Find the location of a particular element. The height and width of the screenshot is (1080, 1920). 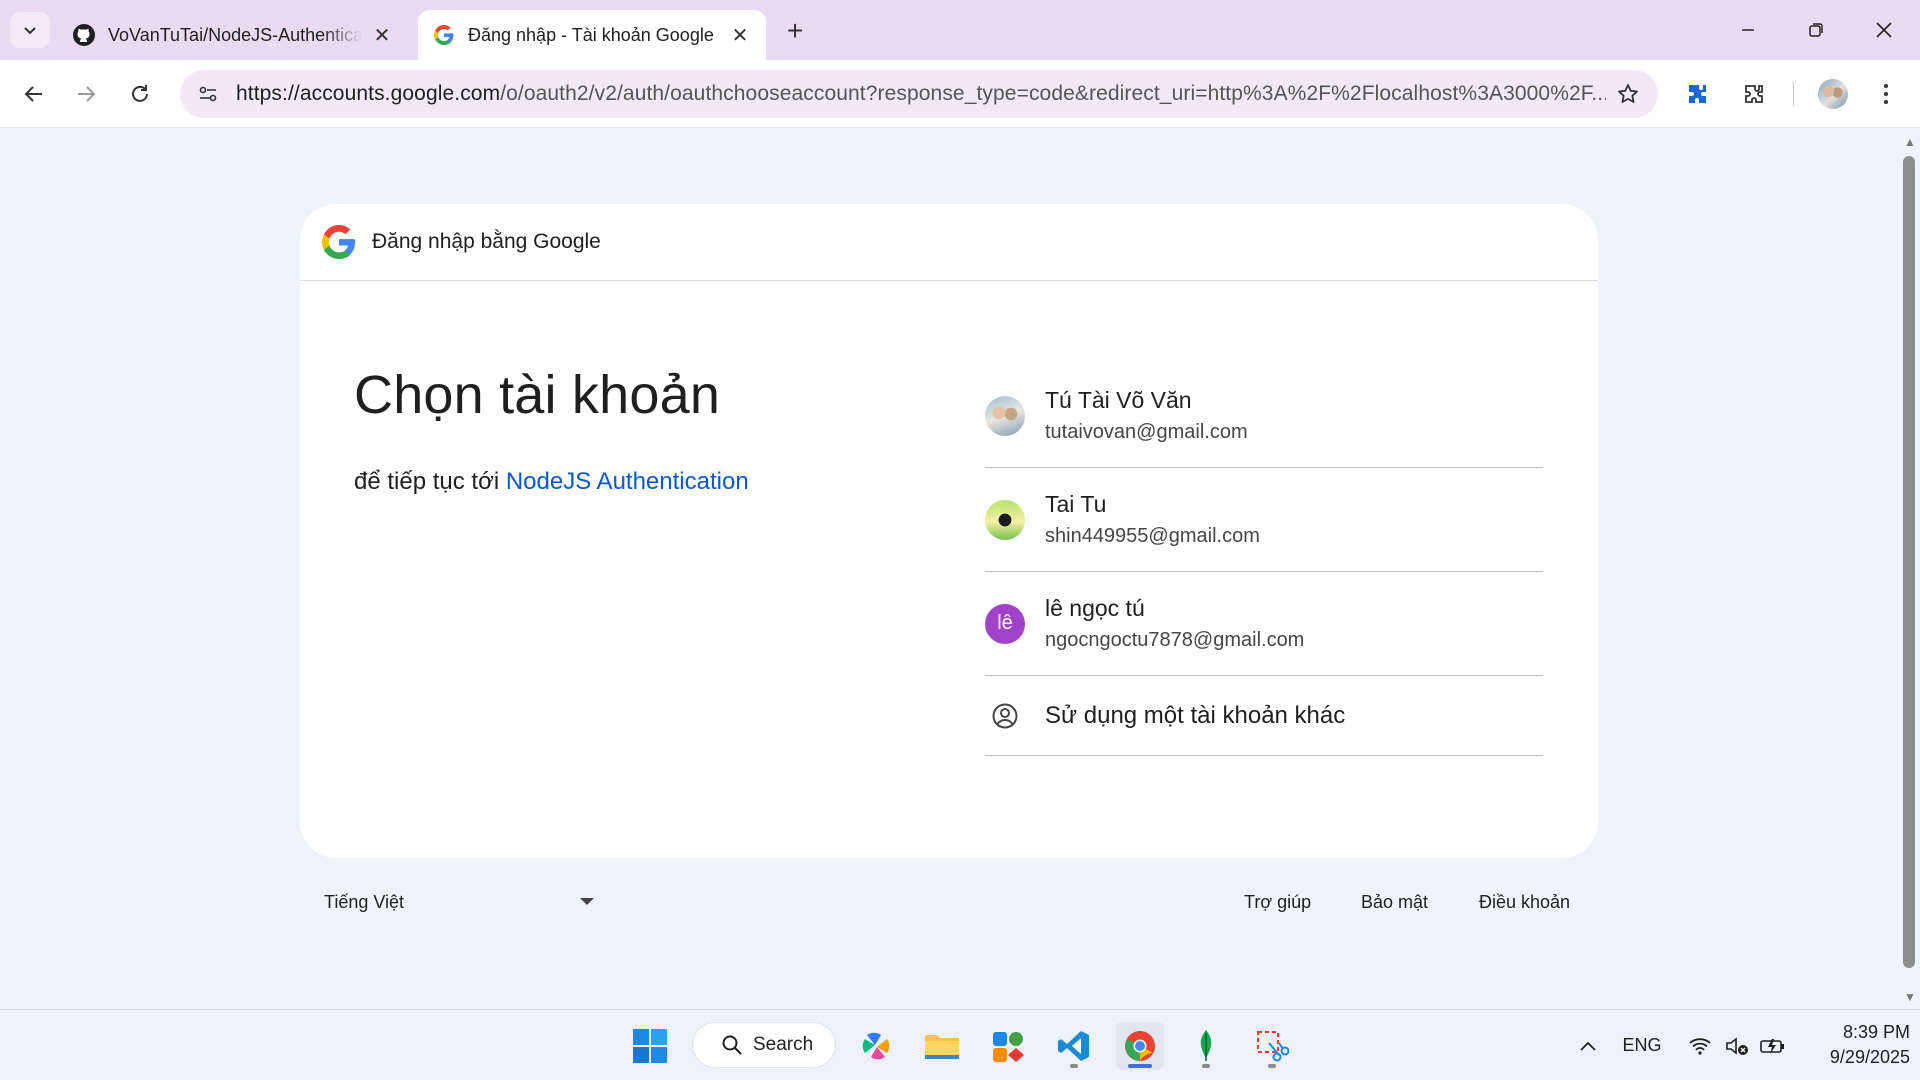

back-button is located at coordinates (34, 94).